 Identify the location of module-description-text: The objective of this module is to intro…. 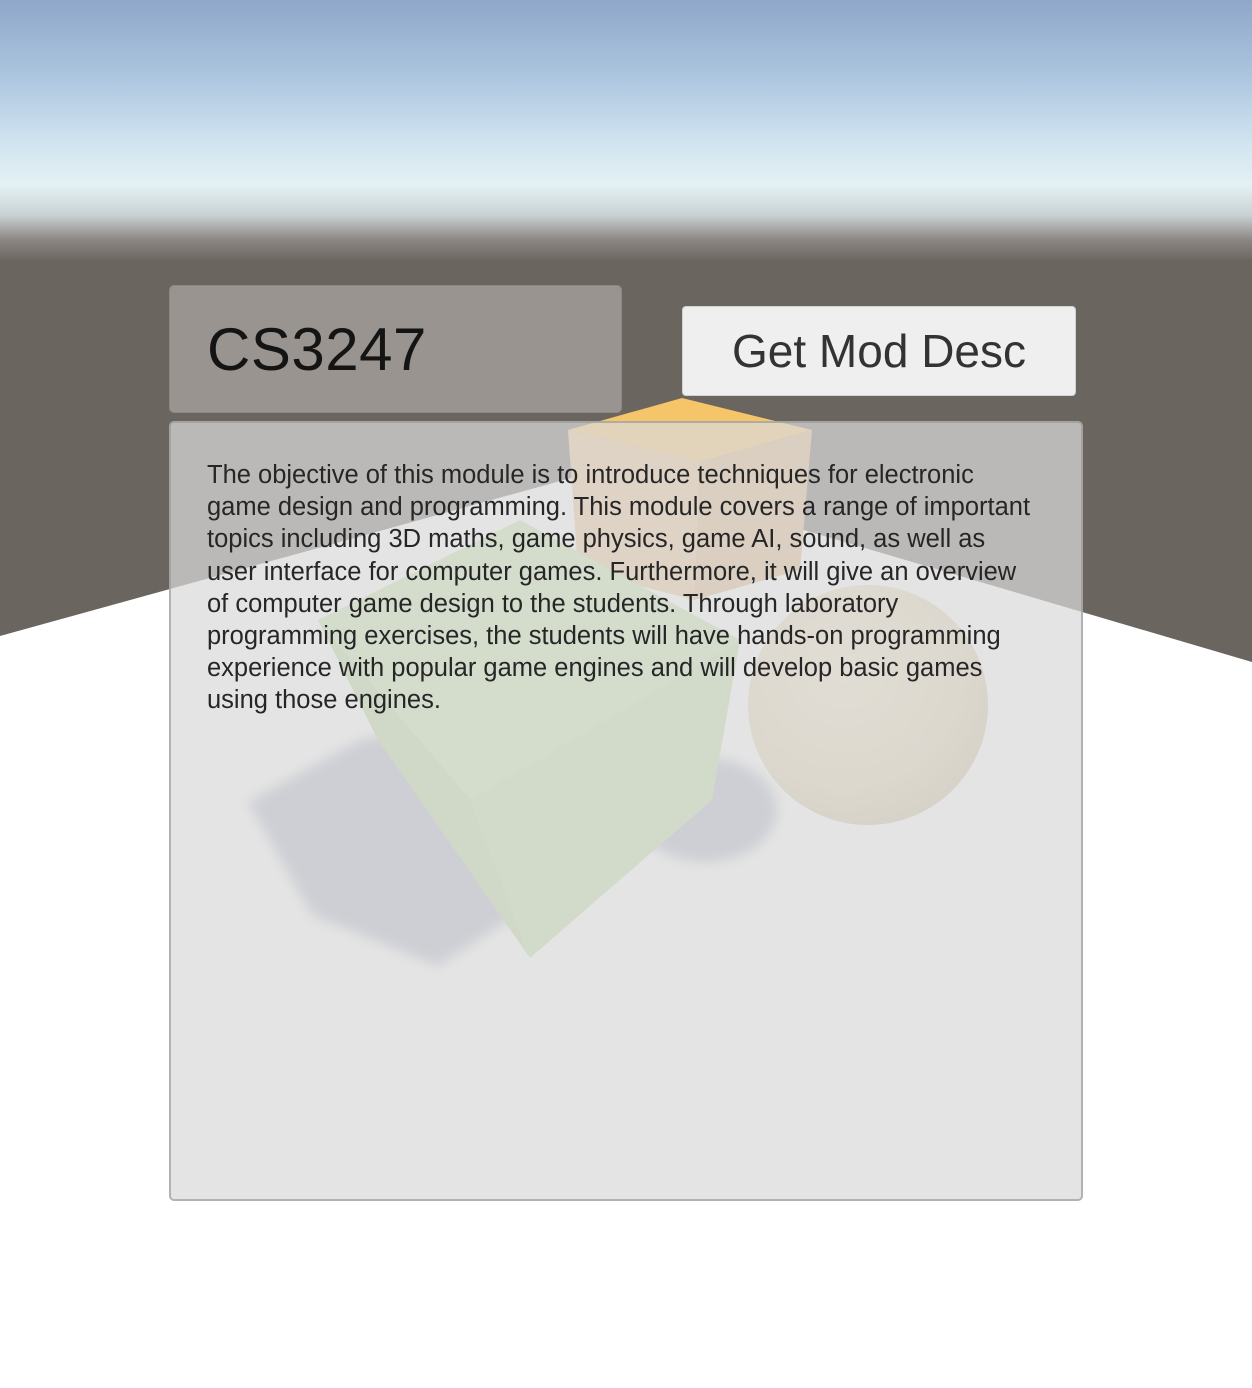
(619, 588).